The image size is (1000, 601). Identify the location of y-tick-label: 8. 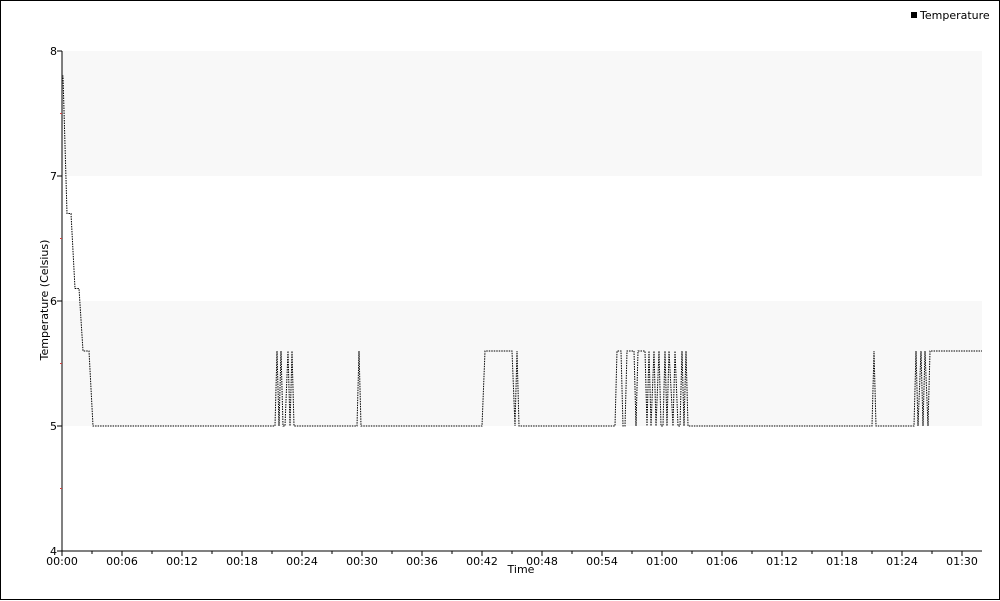
(53, 51).